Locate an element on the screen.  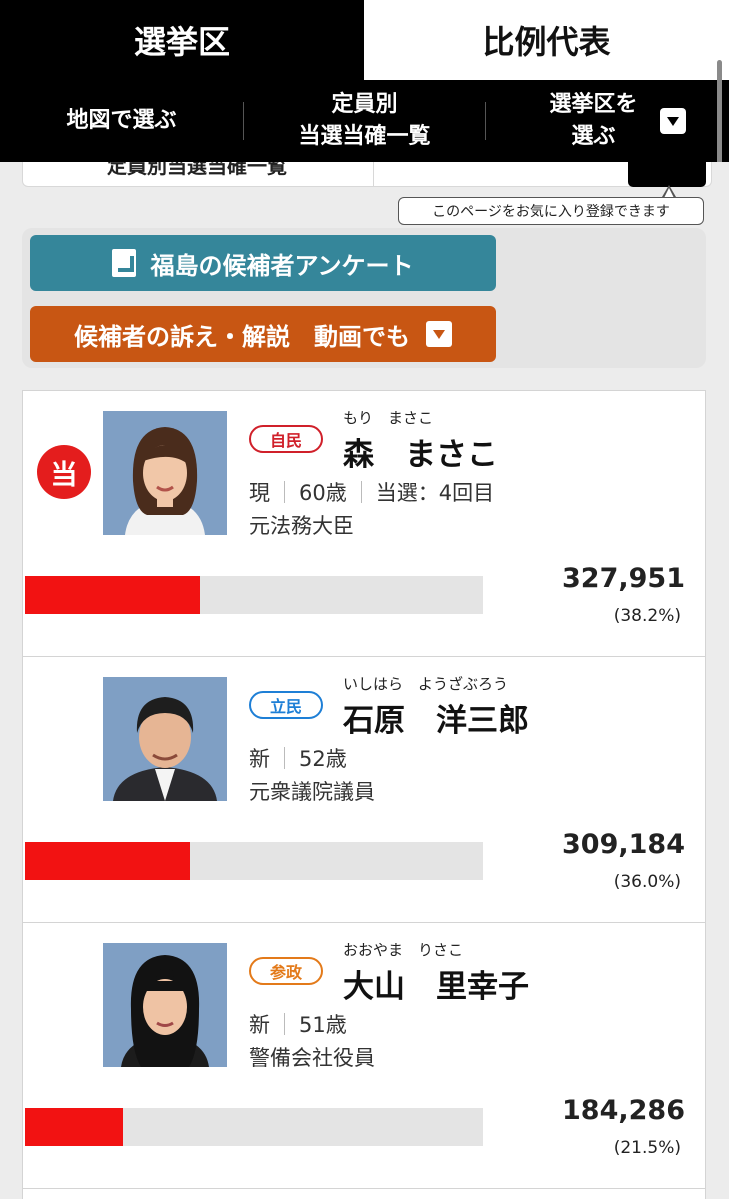
candidate-wins: 当選：4回目 is located at coordinates (435, 493).